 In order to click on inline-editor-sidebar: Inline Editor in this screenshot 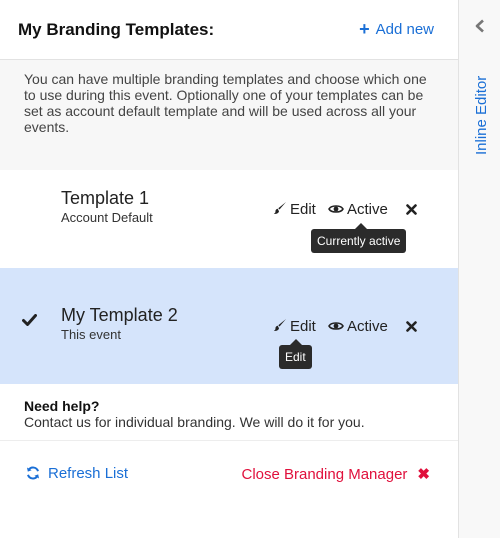, I will do `click(479, 269)`.